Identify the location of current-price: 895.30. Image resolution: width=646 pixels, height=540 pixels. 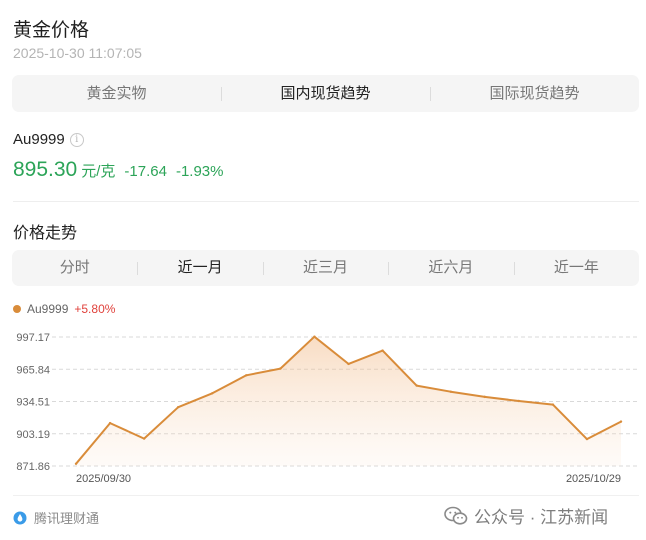
(45, 169).